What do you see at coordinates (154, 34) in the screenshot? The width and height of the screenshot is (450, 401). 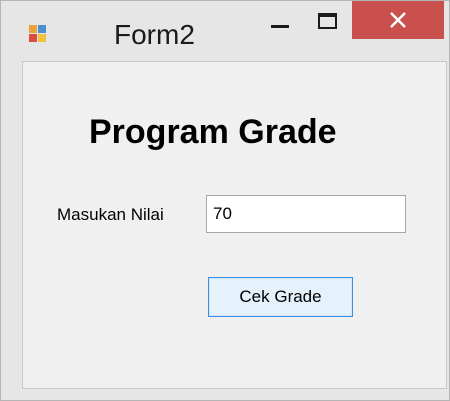 I see `window-title: Form2` at bounding box center [154, 34].